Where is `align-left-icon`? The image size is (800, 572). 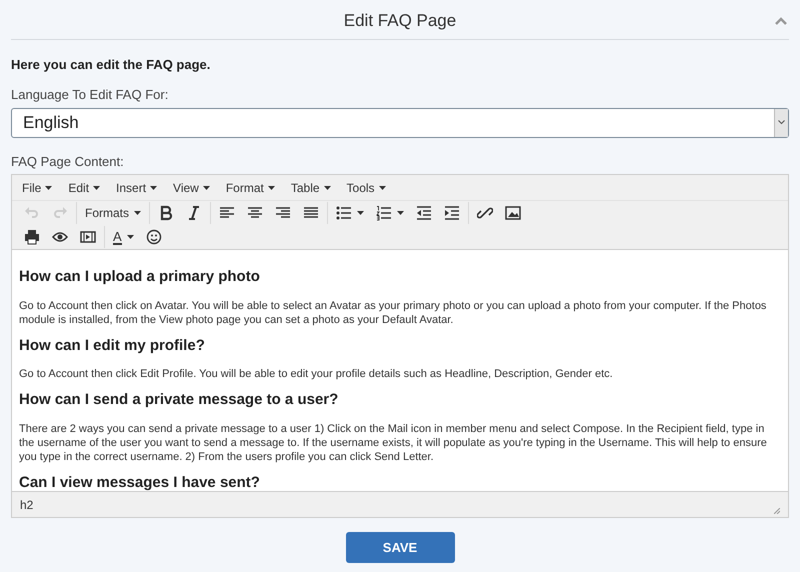 align-left-icon is located at coordinates (227, 213).